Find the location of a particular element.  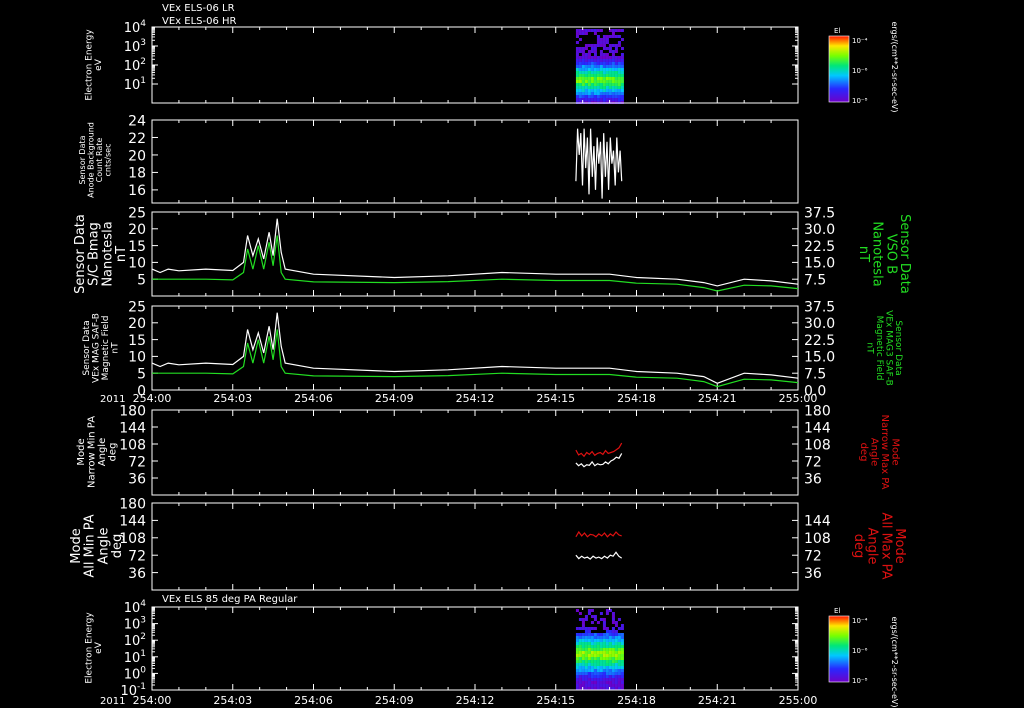

colorbar is located at coordinates (839, 649).